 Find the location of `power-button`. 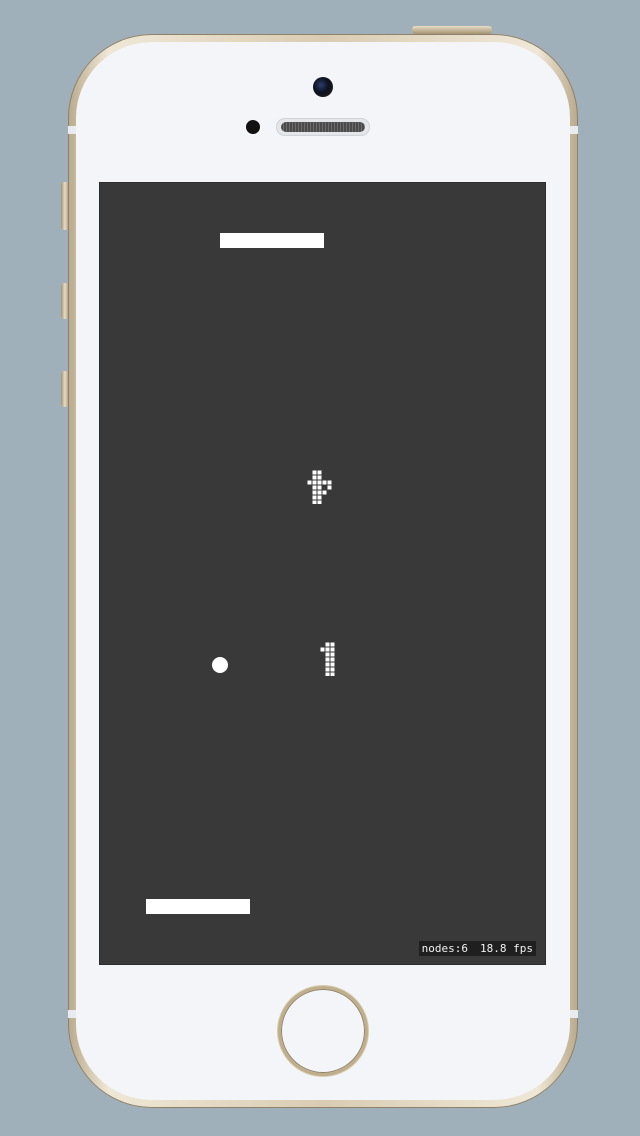

power-button is located at coordinates (452, 30).